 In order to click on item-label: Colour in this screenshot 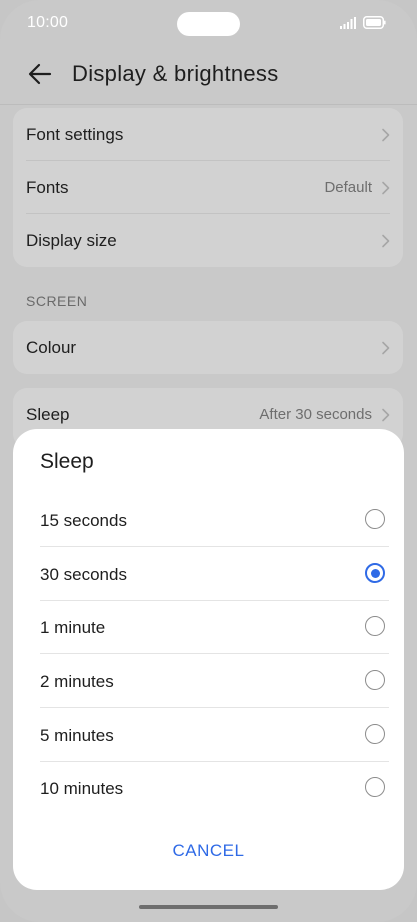, I will do `click(51, 347)`.